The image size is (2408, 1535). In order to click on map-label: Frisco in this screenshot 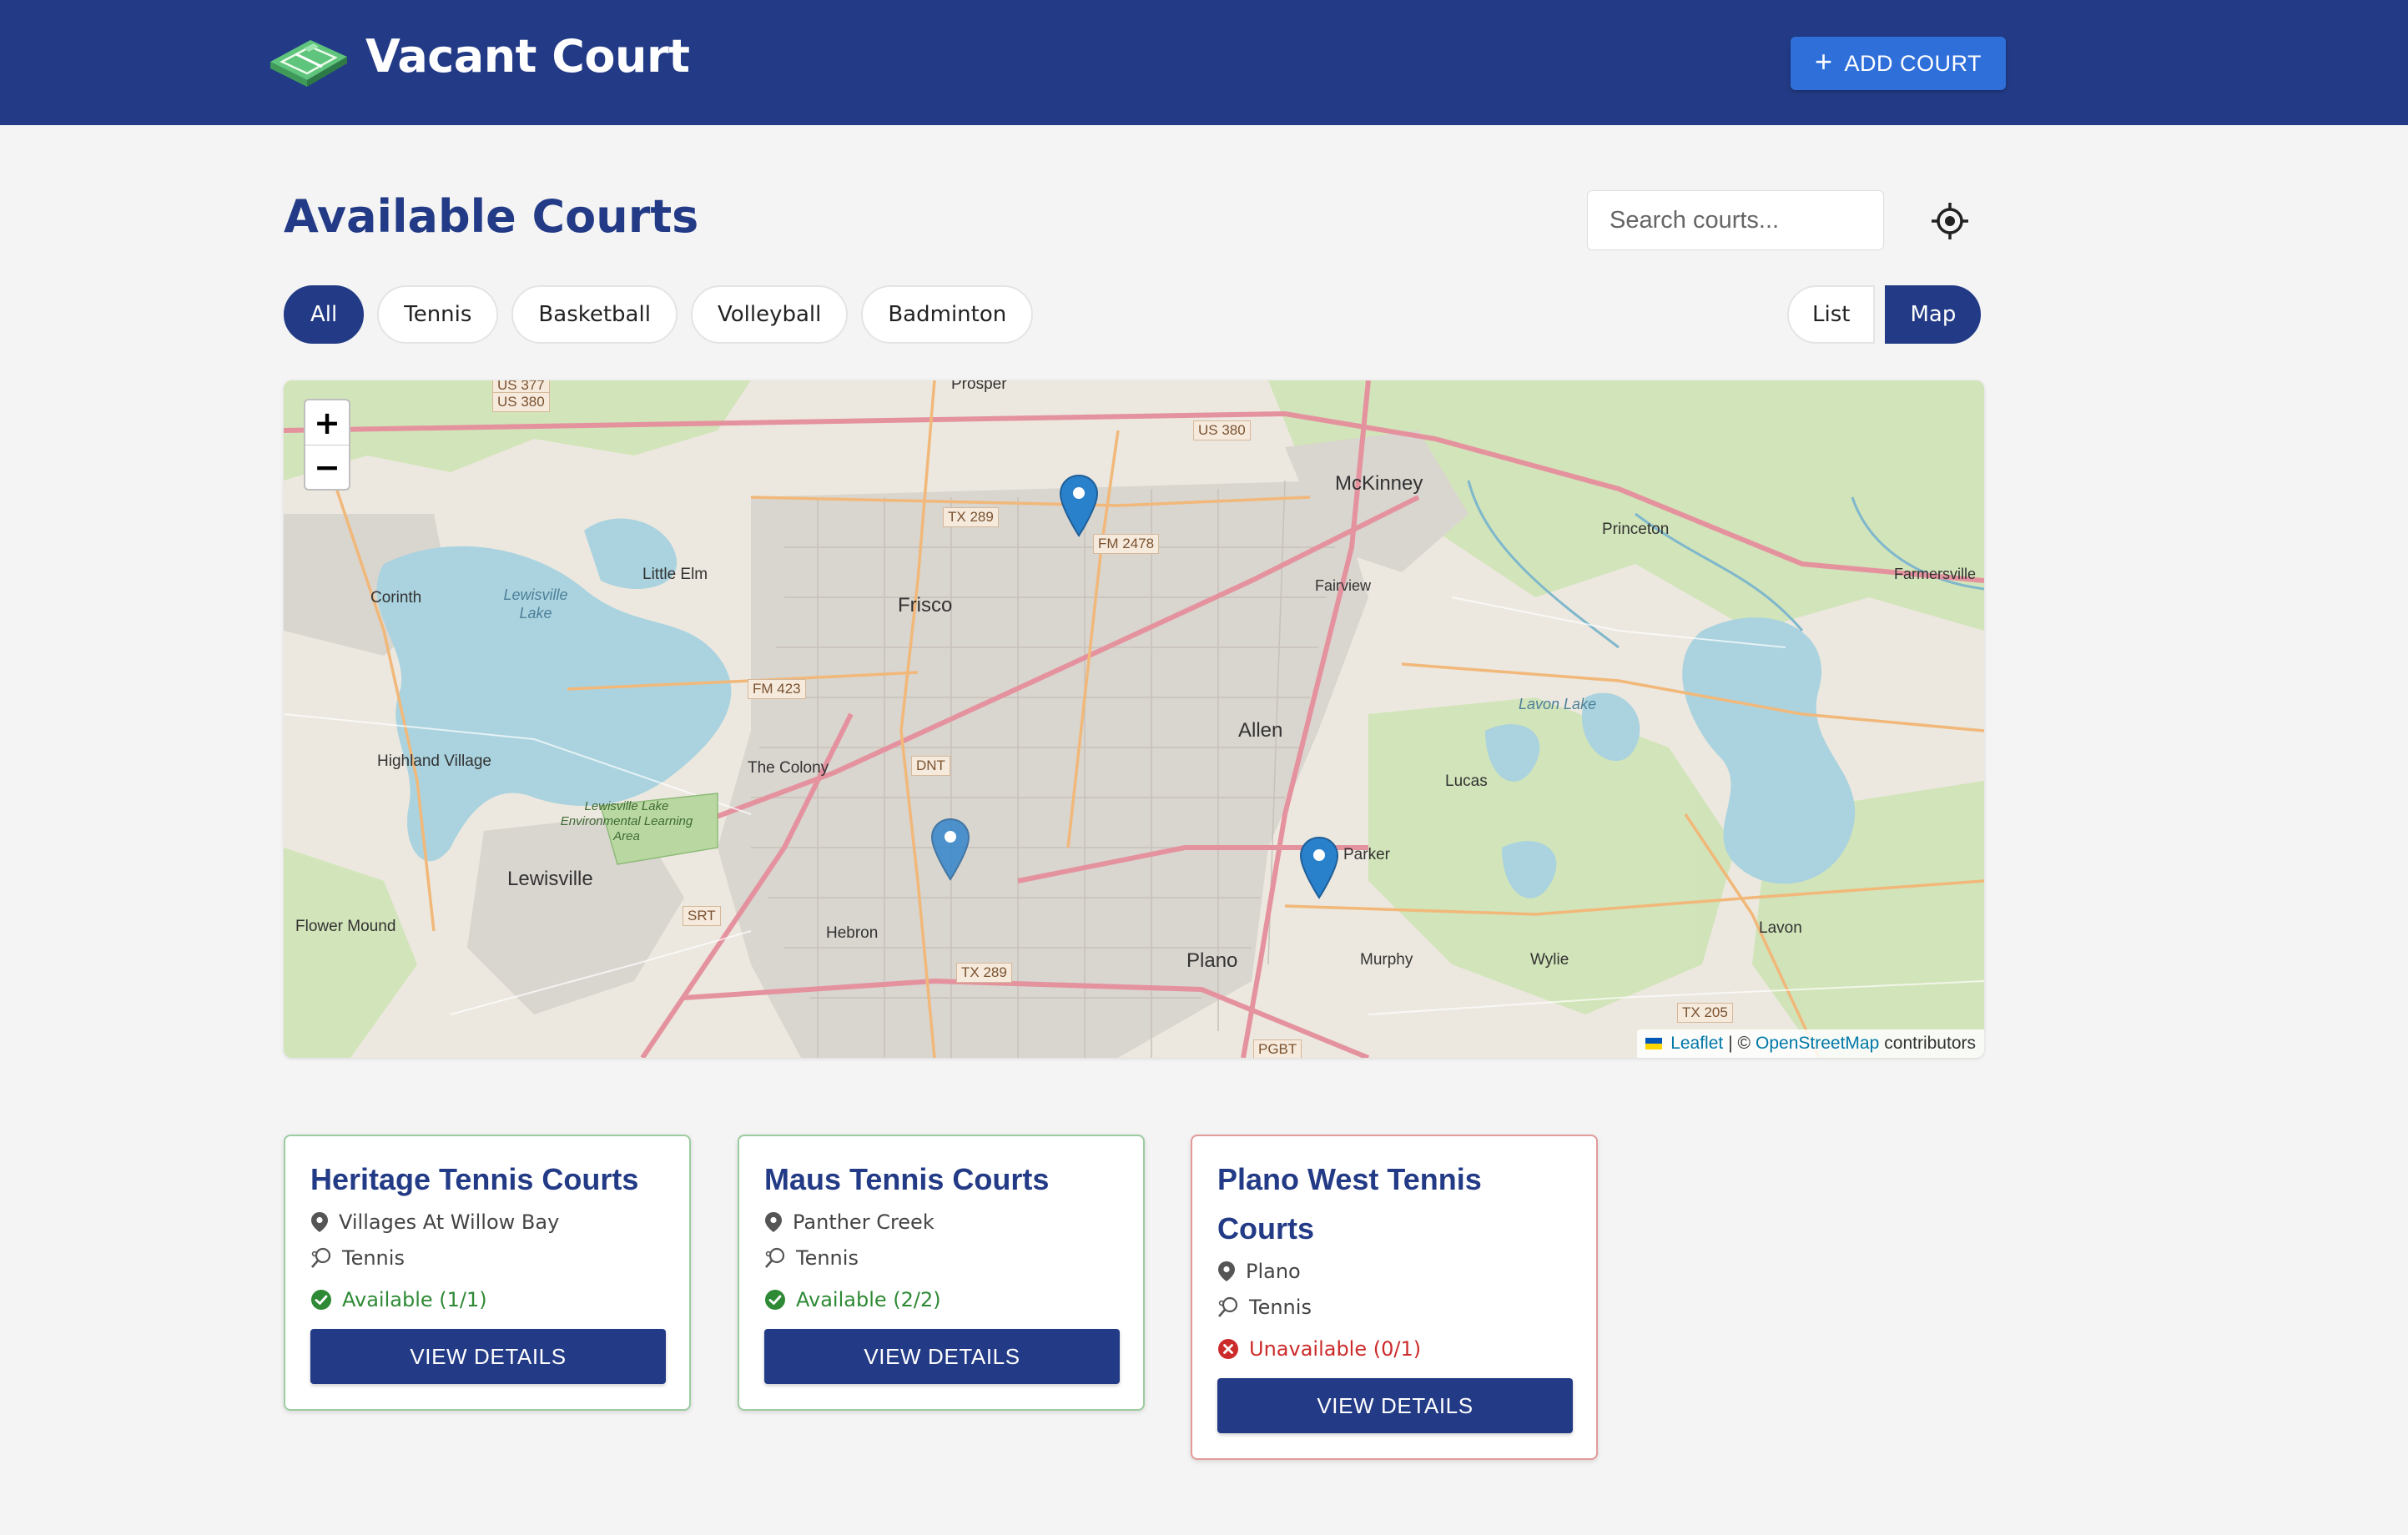, I will do `click(925, 606)`.